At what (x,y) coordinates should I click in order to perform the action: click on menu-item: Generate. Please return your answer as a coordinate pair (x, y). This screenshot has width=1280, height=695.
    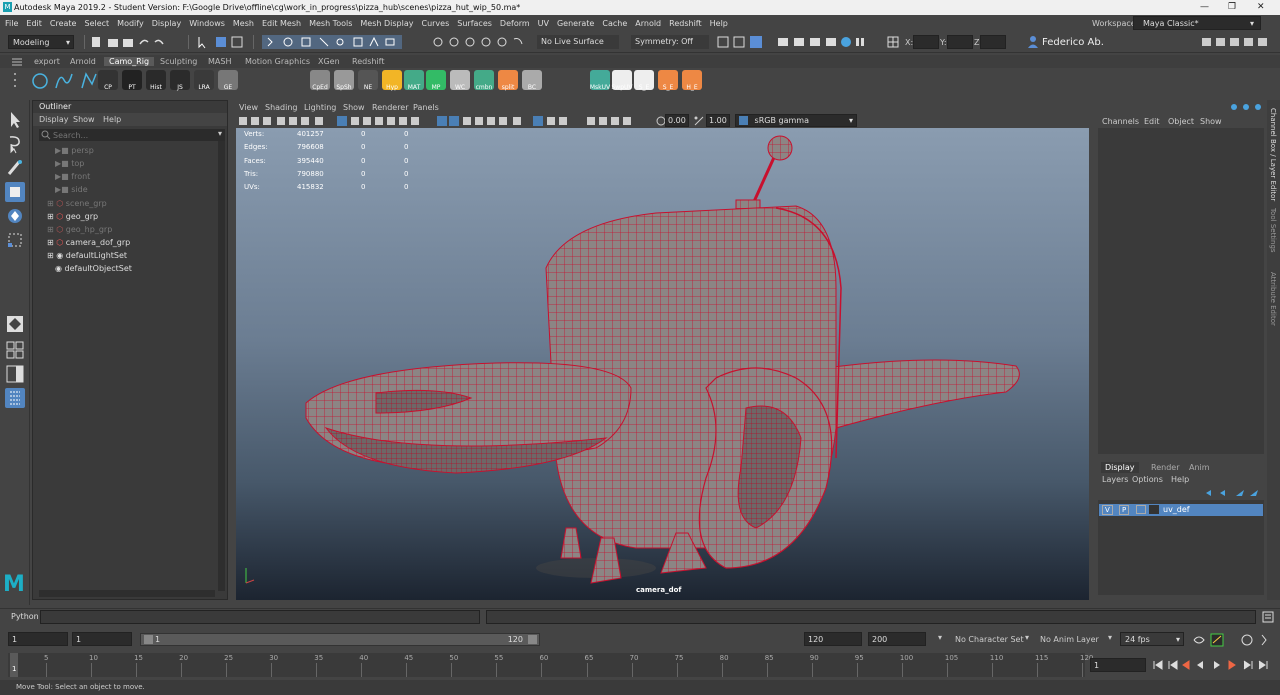
    Looking at the image, I should click on (575, 23).